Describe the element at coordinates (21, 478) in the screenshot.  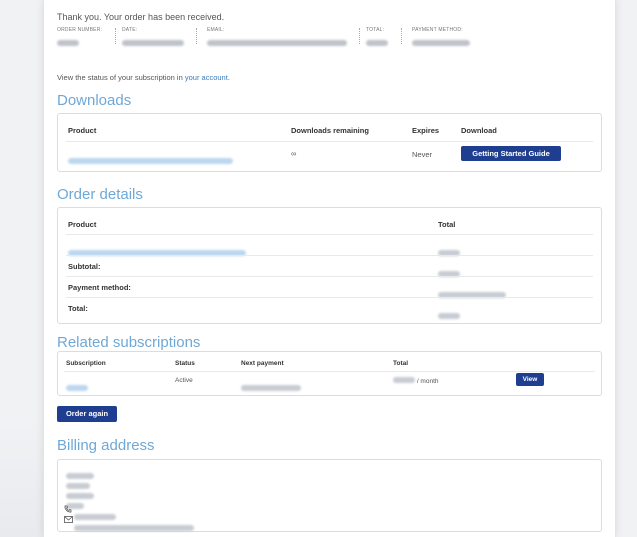
I see `page-backdrop` at that location.